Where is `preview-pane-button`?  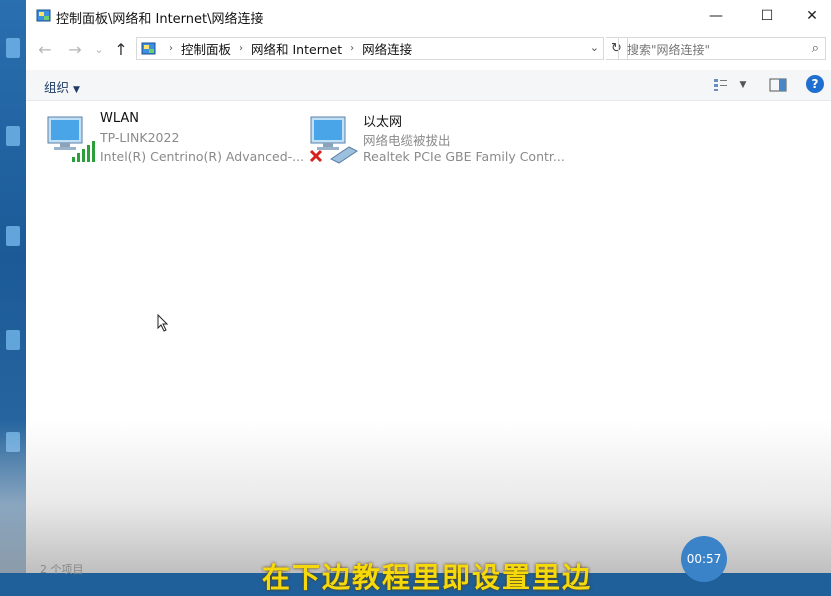
preview-pane-button is located at coordinates (778, 85).